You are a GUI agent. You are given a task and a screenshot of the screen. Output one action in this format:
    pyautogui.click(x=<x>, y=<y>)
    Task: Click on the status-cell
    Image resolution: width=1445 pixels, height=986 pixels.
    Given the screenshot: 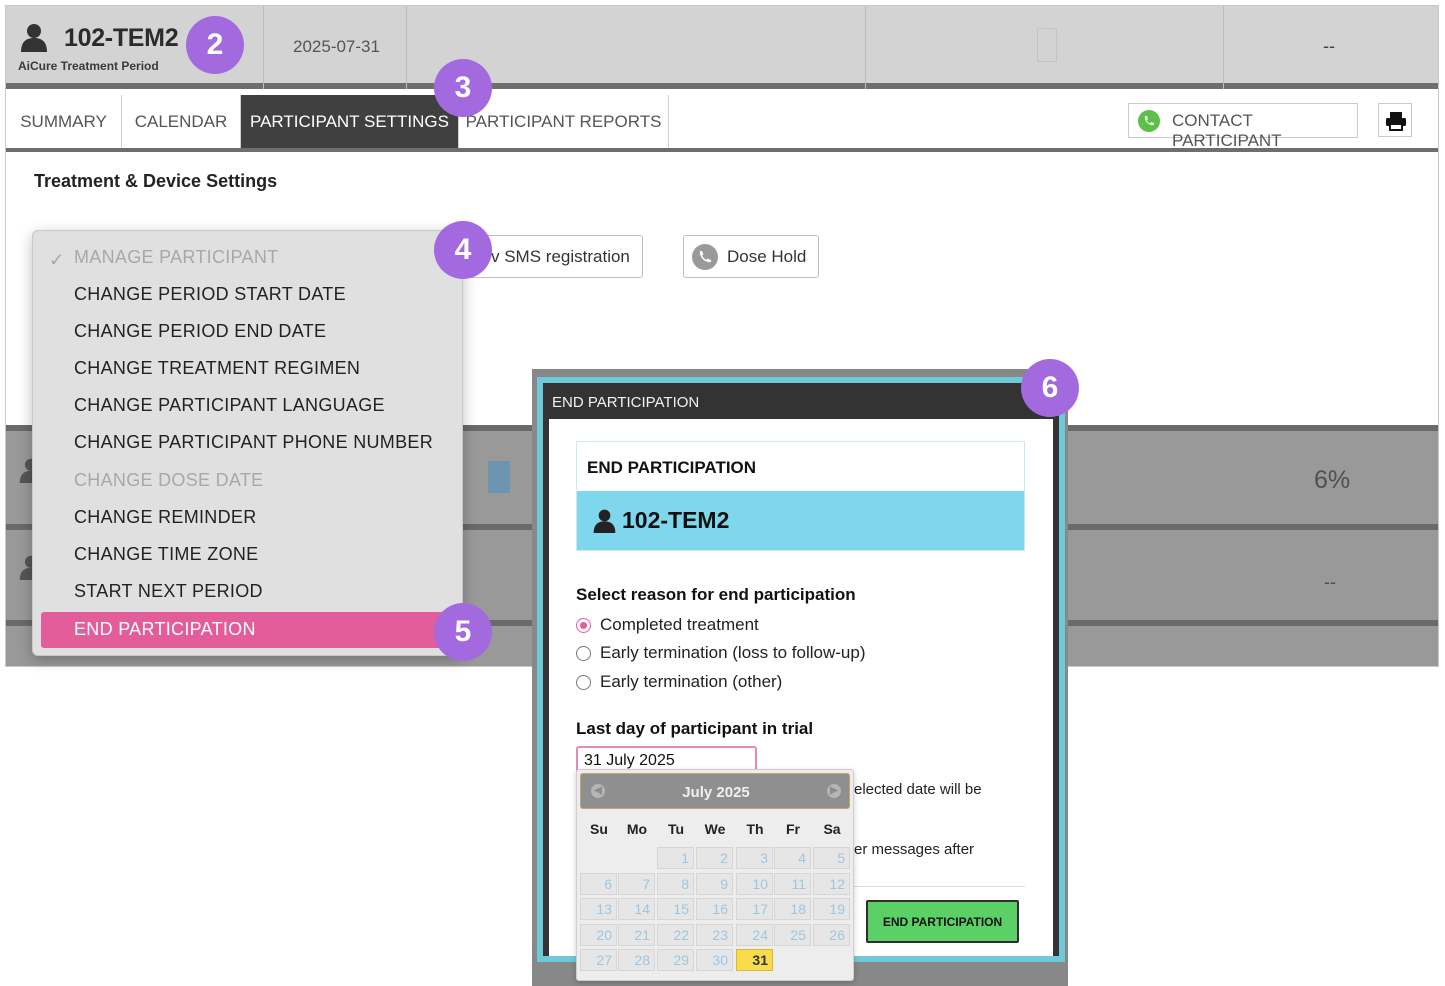 What is the action you would take?
    pyautogui.click(x=1045, y=47)
    